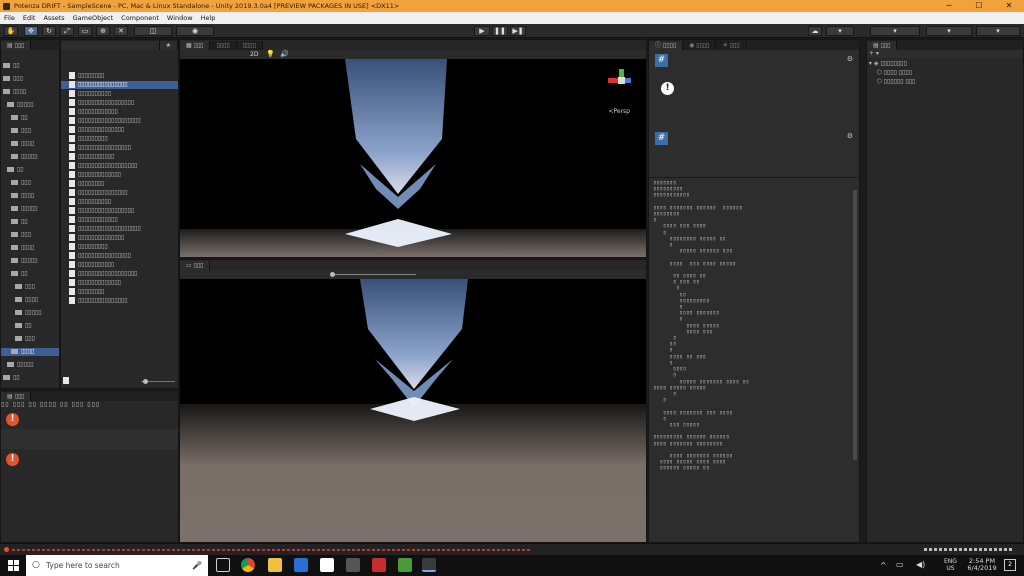 This screenshot has width=1024, height=576. I want to click on layout-dropdown: ▾, so click(949, 31).